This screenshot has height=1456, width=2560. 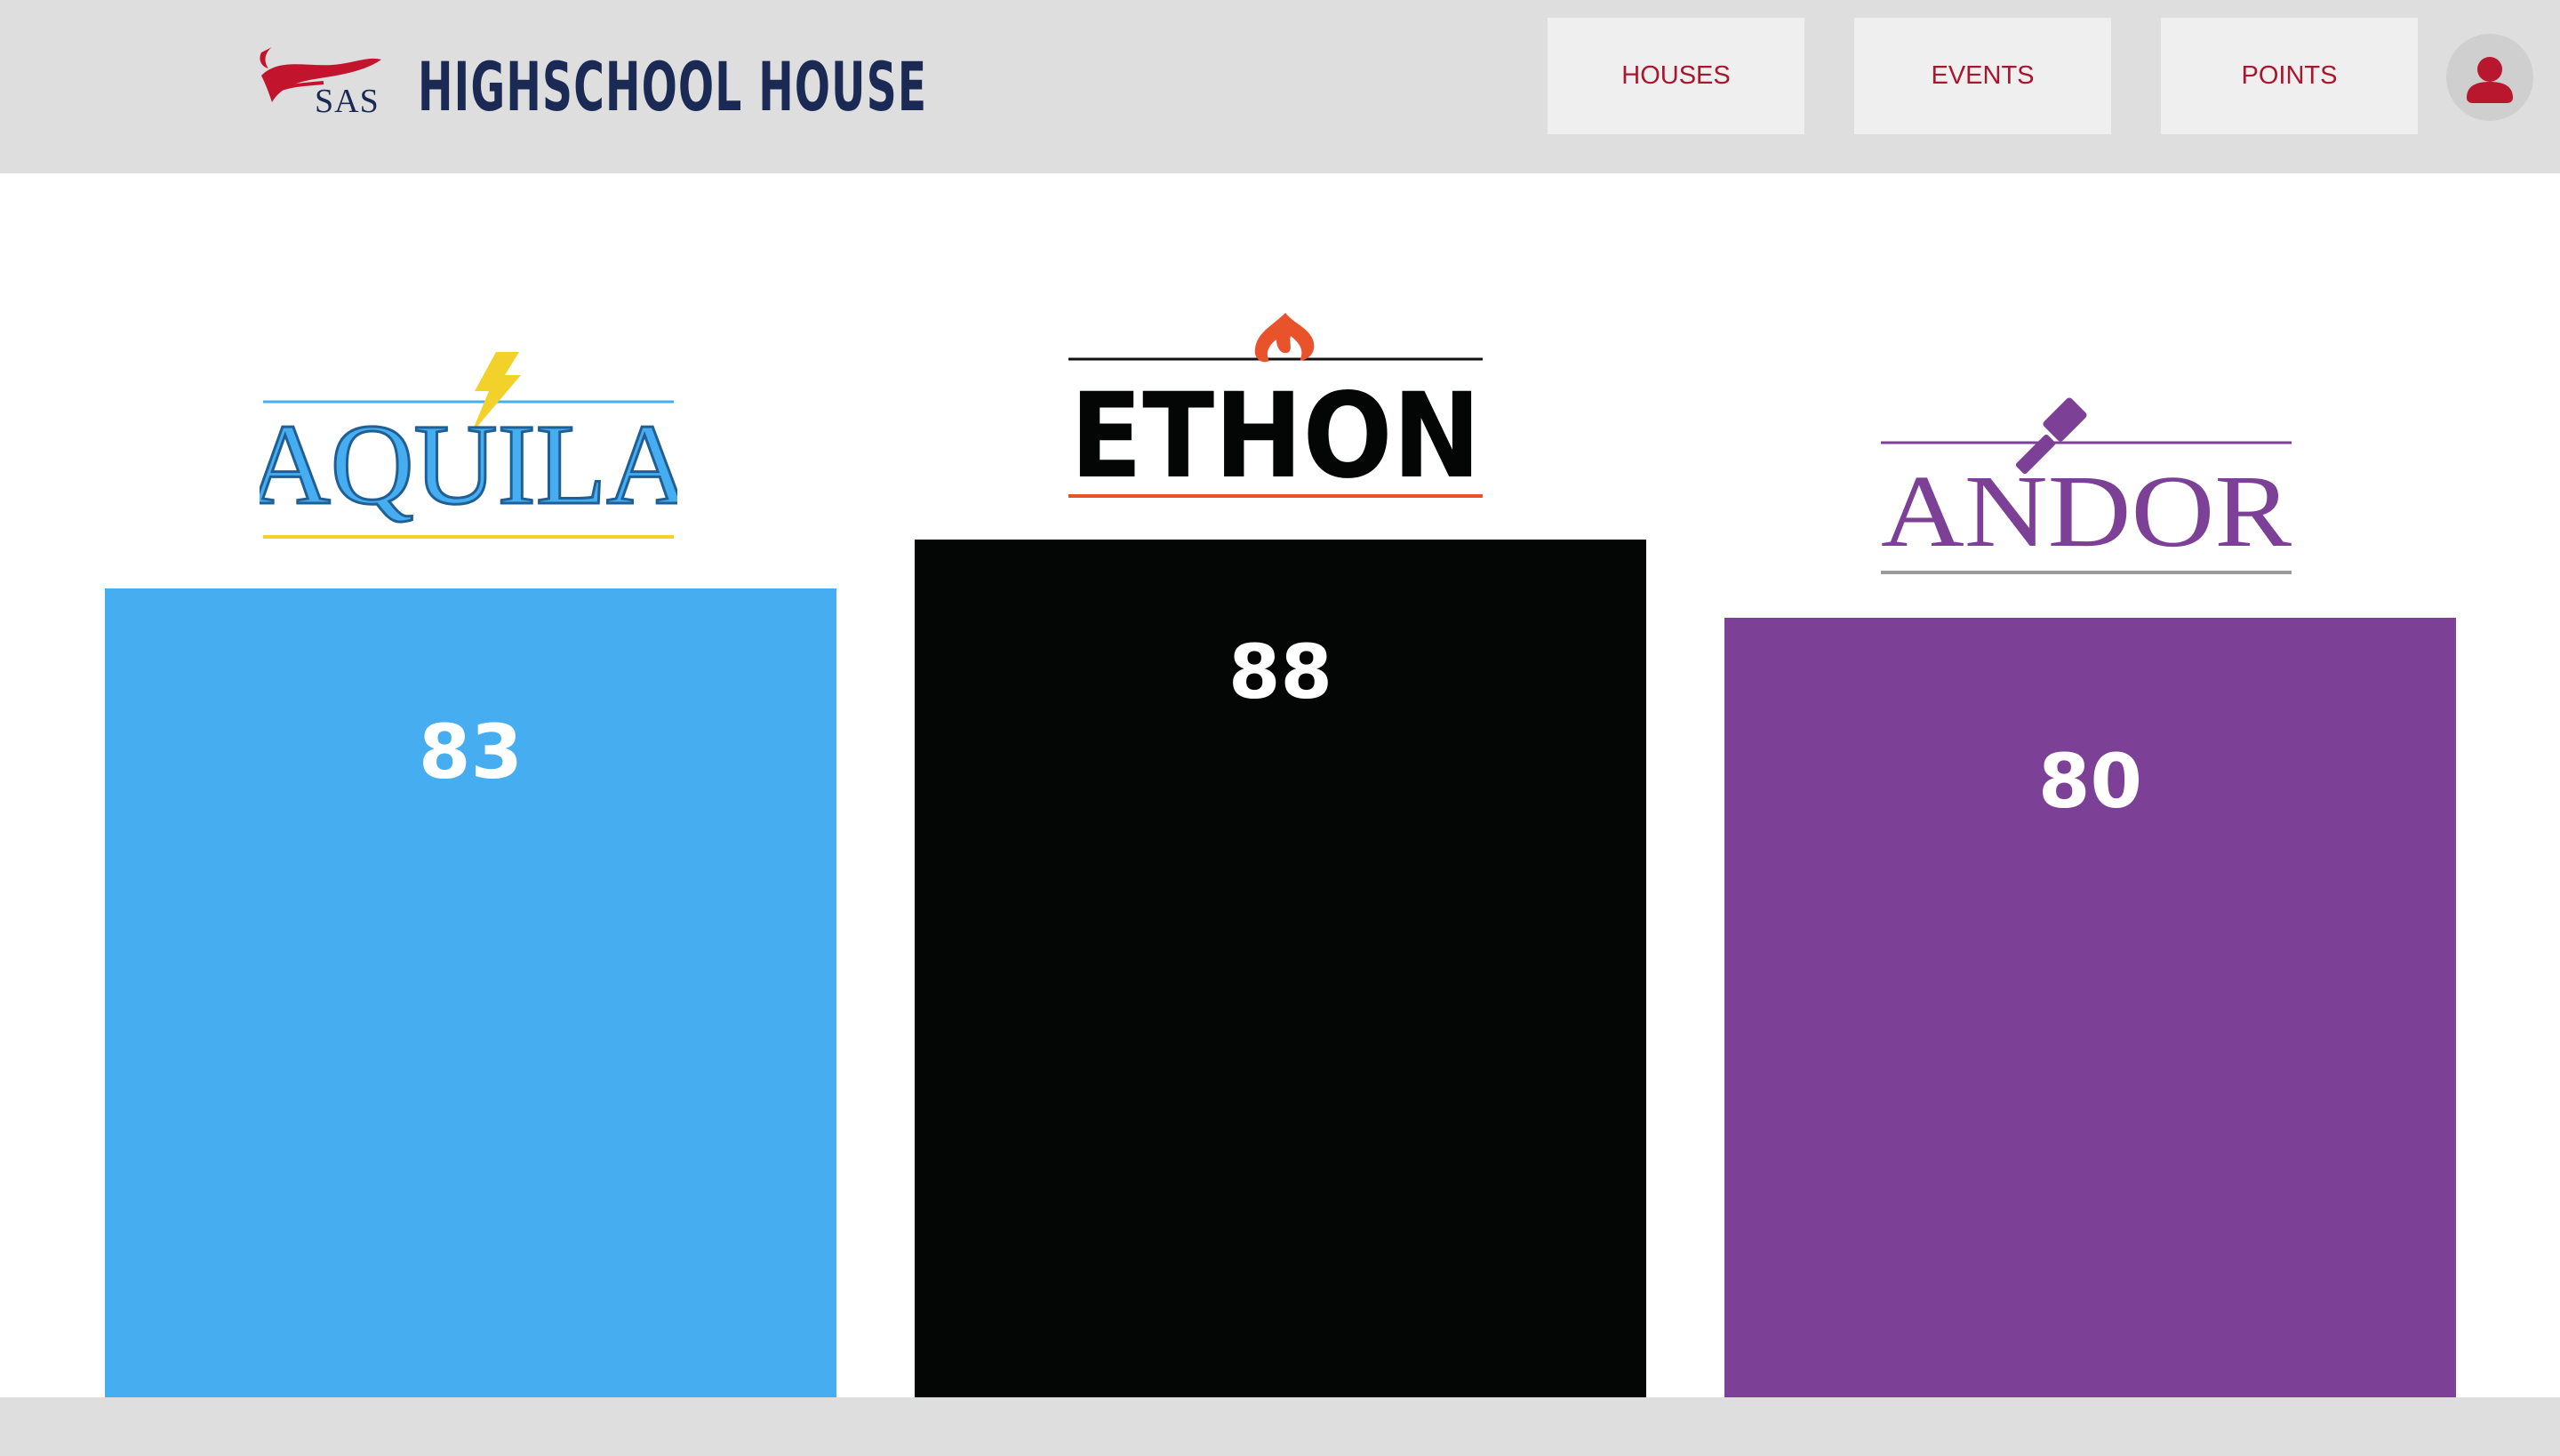 I want to click on events-nav-button: EVENTS, so click(x=1982, y=76).